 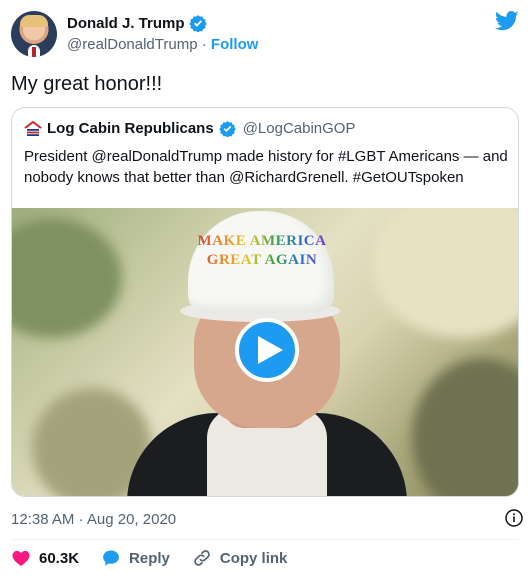 I want to click on like-button: 60.3K, so click(x=45, y=558).